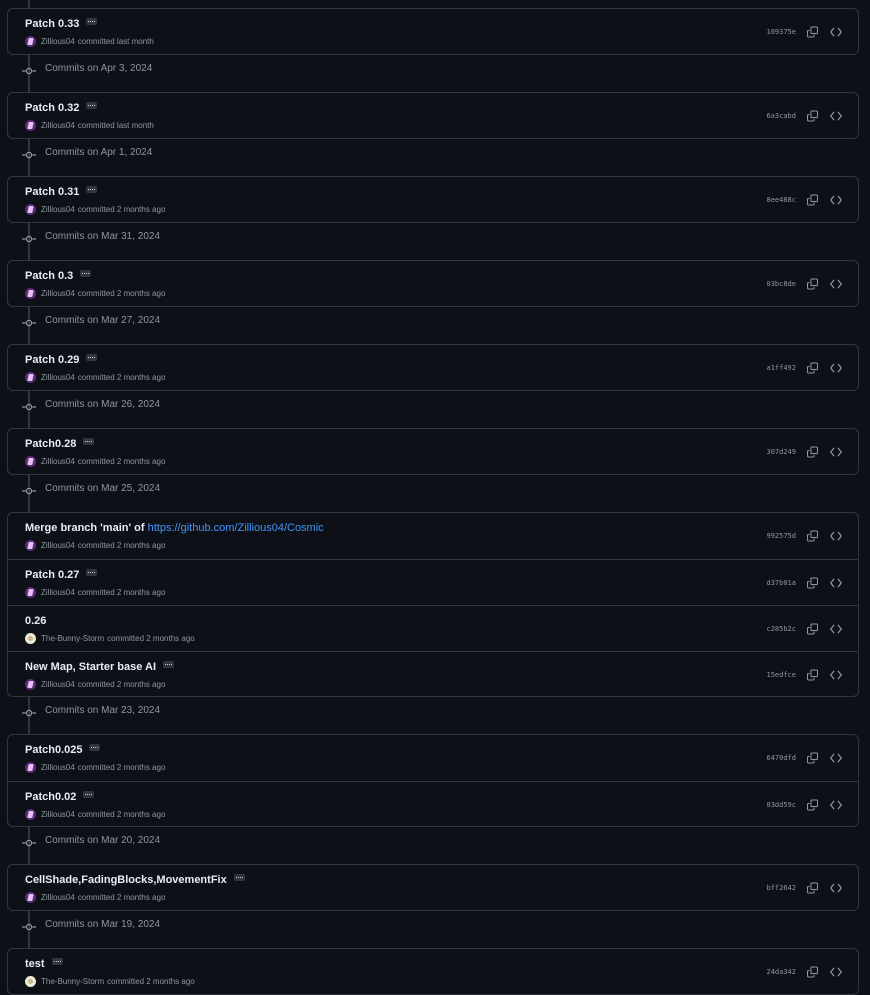 This screenshot has width=870, height=995. Describe the element at coordinates (236, 528) in the screenshot. I see `repo-url-link: https://github.com/Zillious04/Cosmic` at that location.